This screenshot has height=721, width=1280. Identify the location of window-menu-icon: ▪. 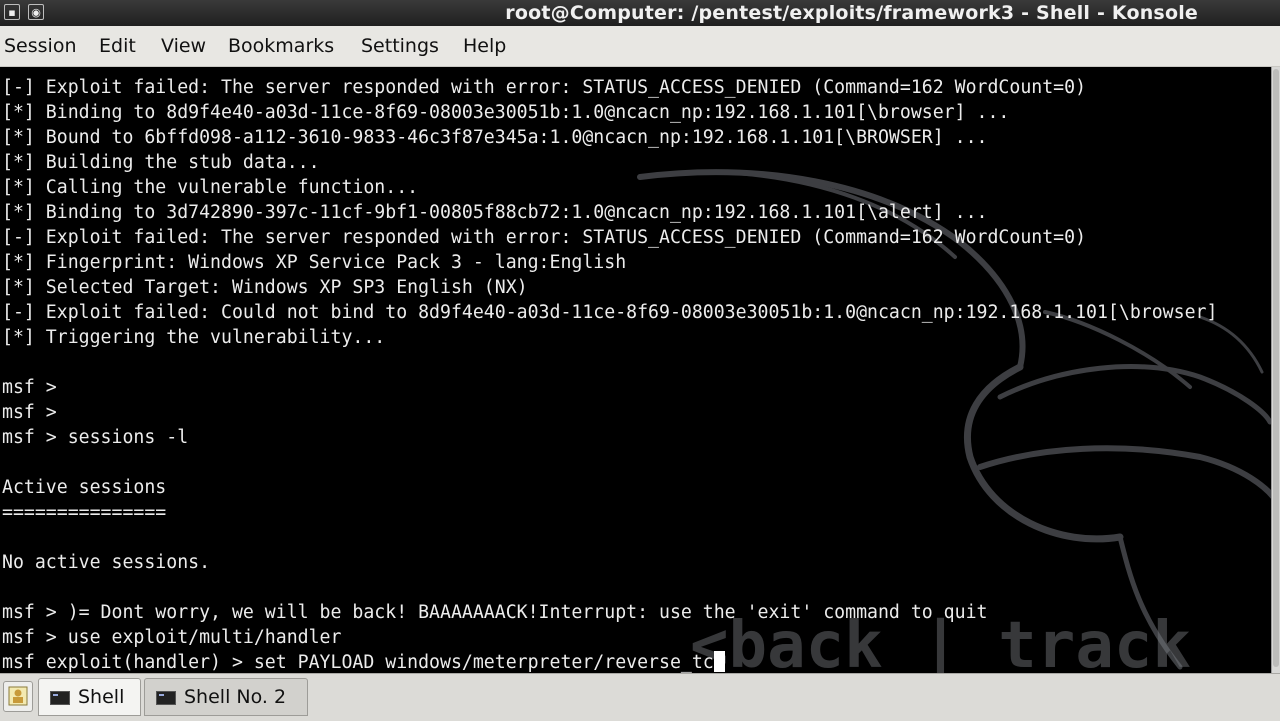
(12, 12).